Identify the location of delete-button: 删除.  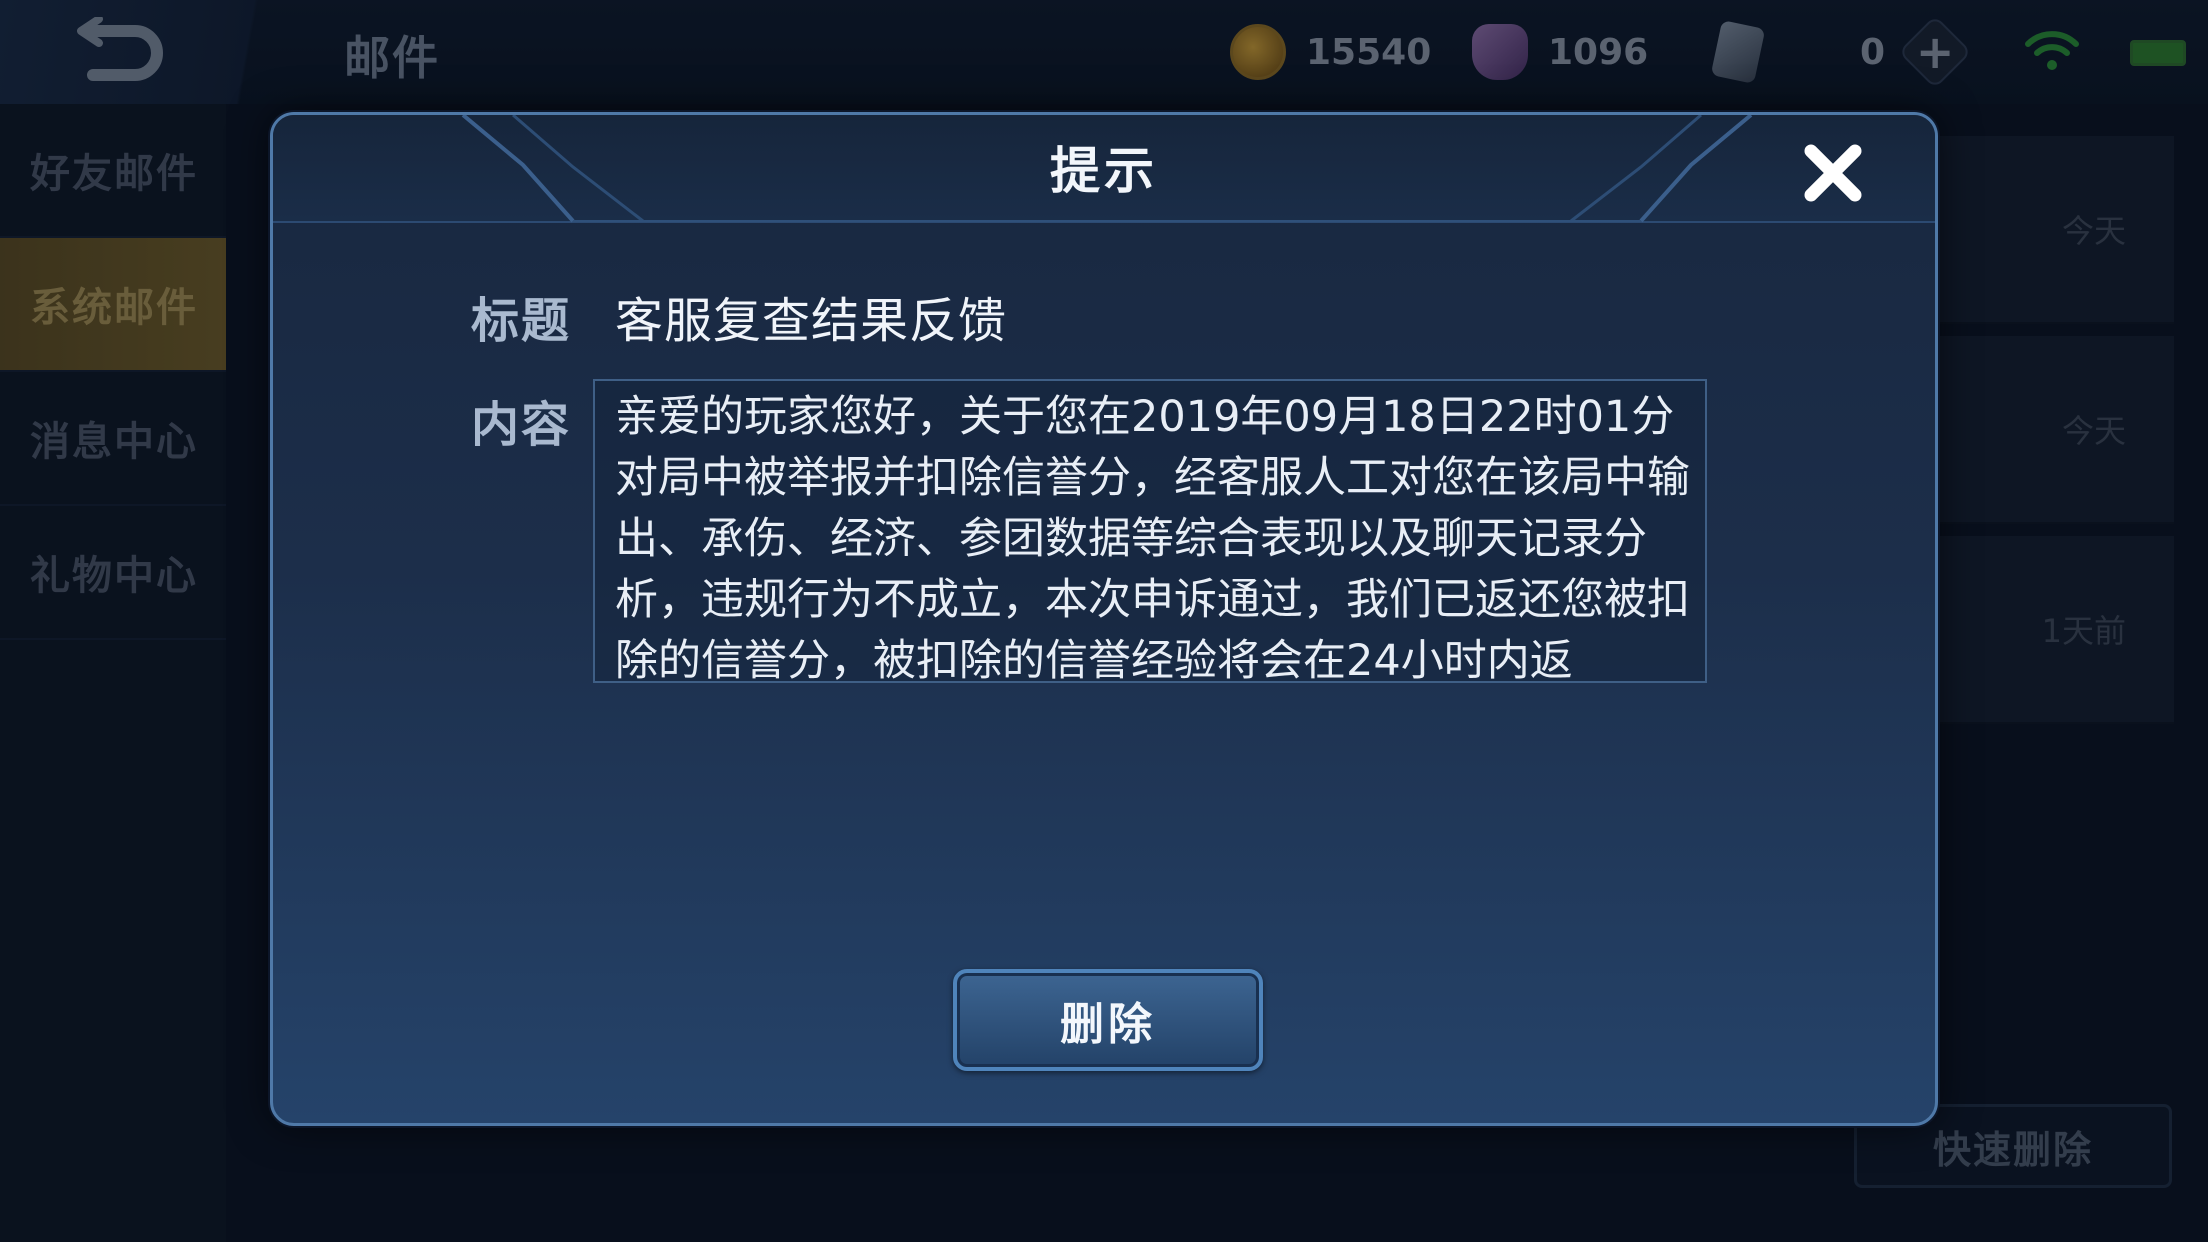
(1108, 1020).